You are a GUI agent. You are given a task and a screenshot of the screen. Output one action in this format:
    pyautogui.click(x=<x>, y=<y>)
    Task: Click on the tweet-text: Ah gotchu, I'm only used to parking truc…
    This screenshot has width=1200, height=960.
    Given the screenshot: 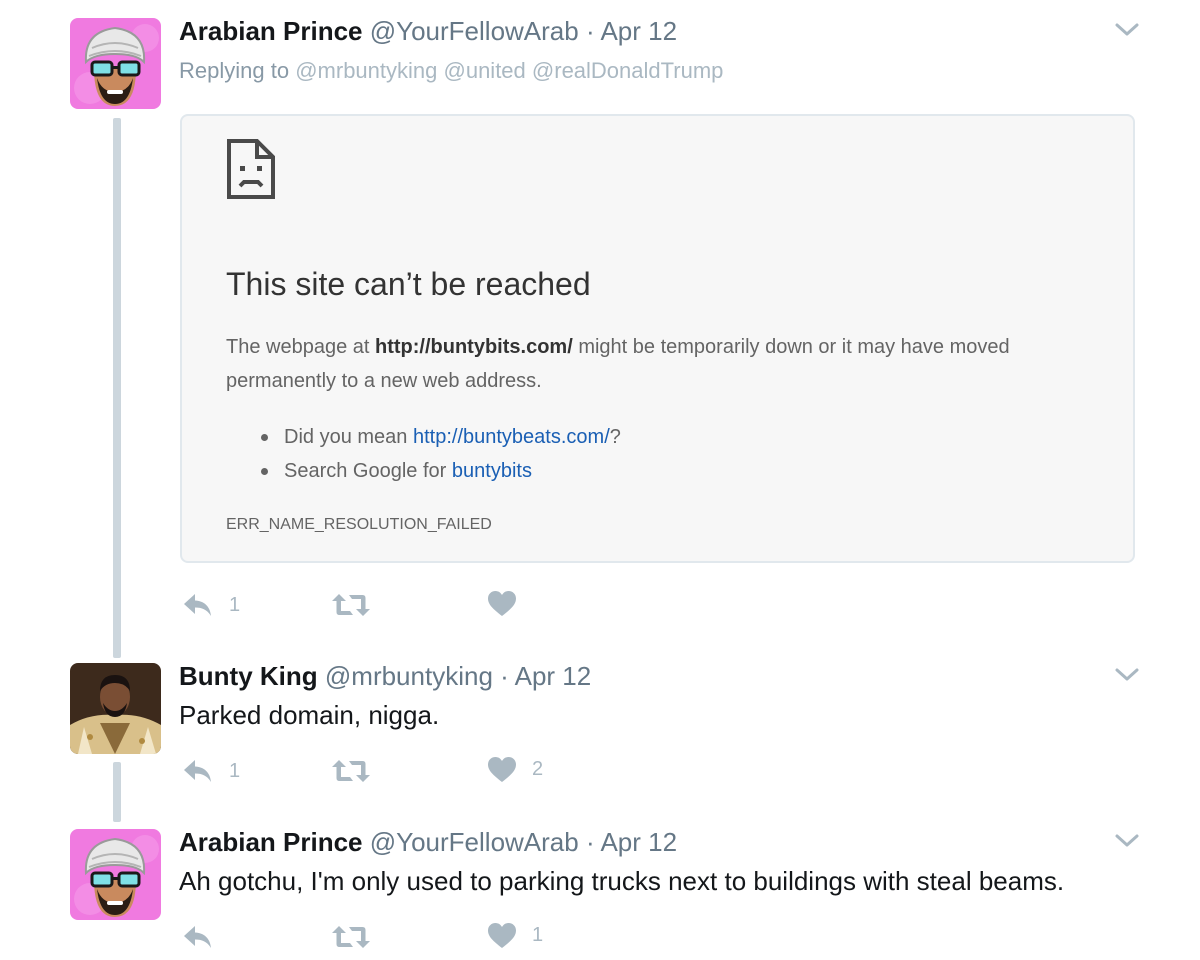 What is the action you would take?
    pyautogui.click(x=622, y=881)
    